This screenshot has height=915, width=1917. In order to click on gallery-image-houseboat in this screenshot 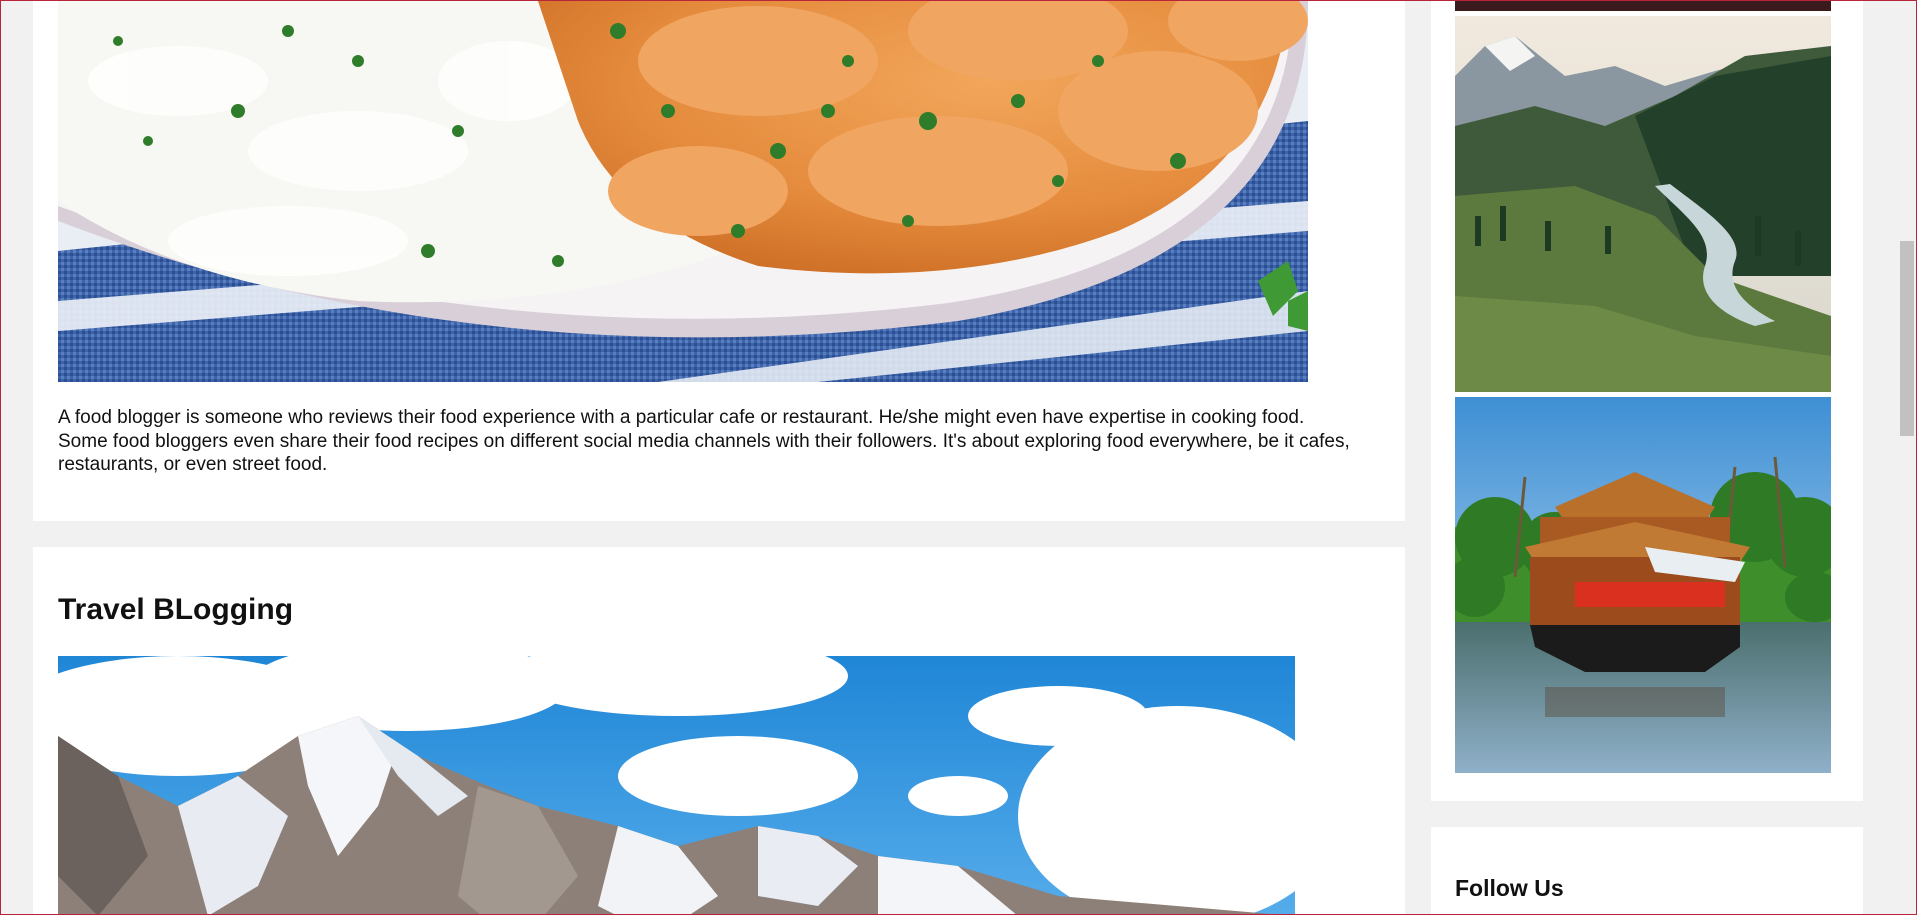, I will do `click(1643, 585)`.